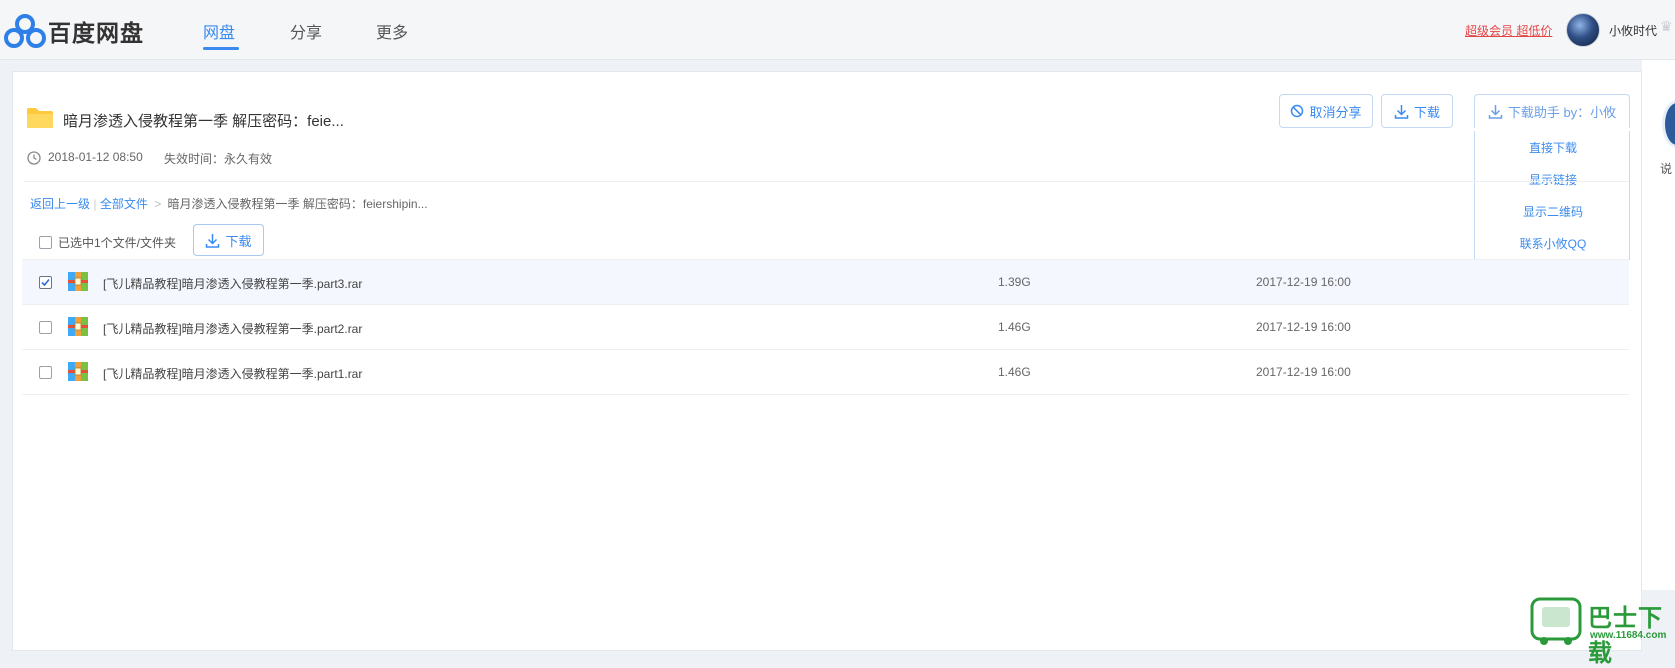 Image resolution: width=1675 pixels, height=668 pixels. I want to click on download-button: 下载, so click(1417, 111).